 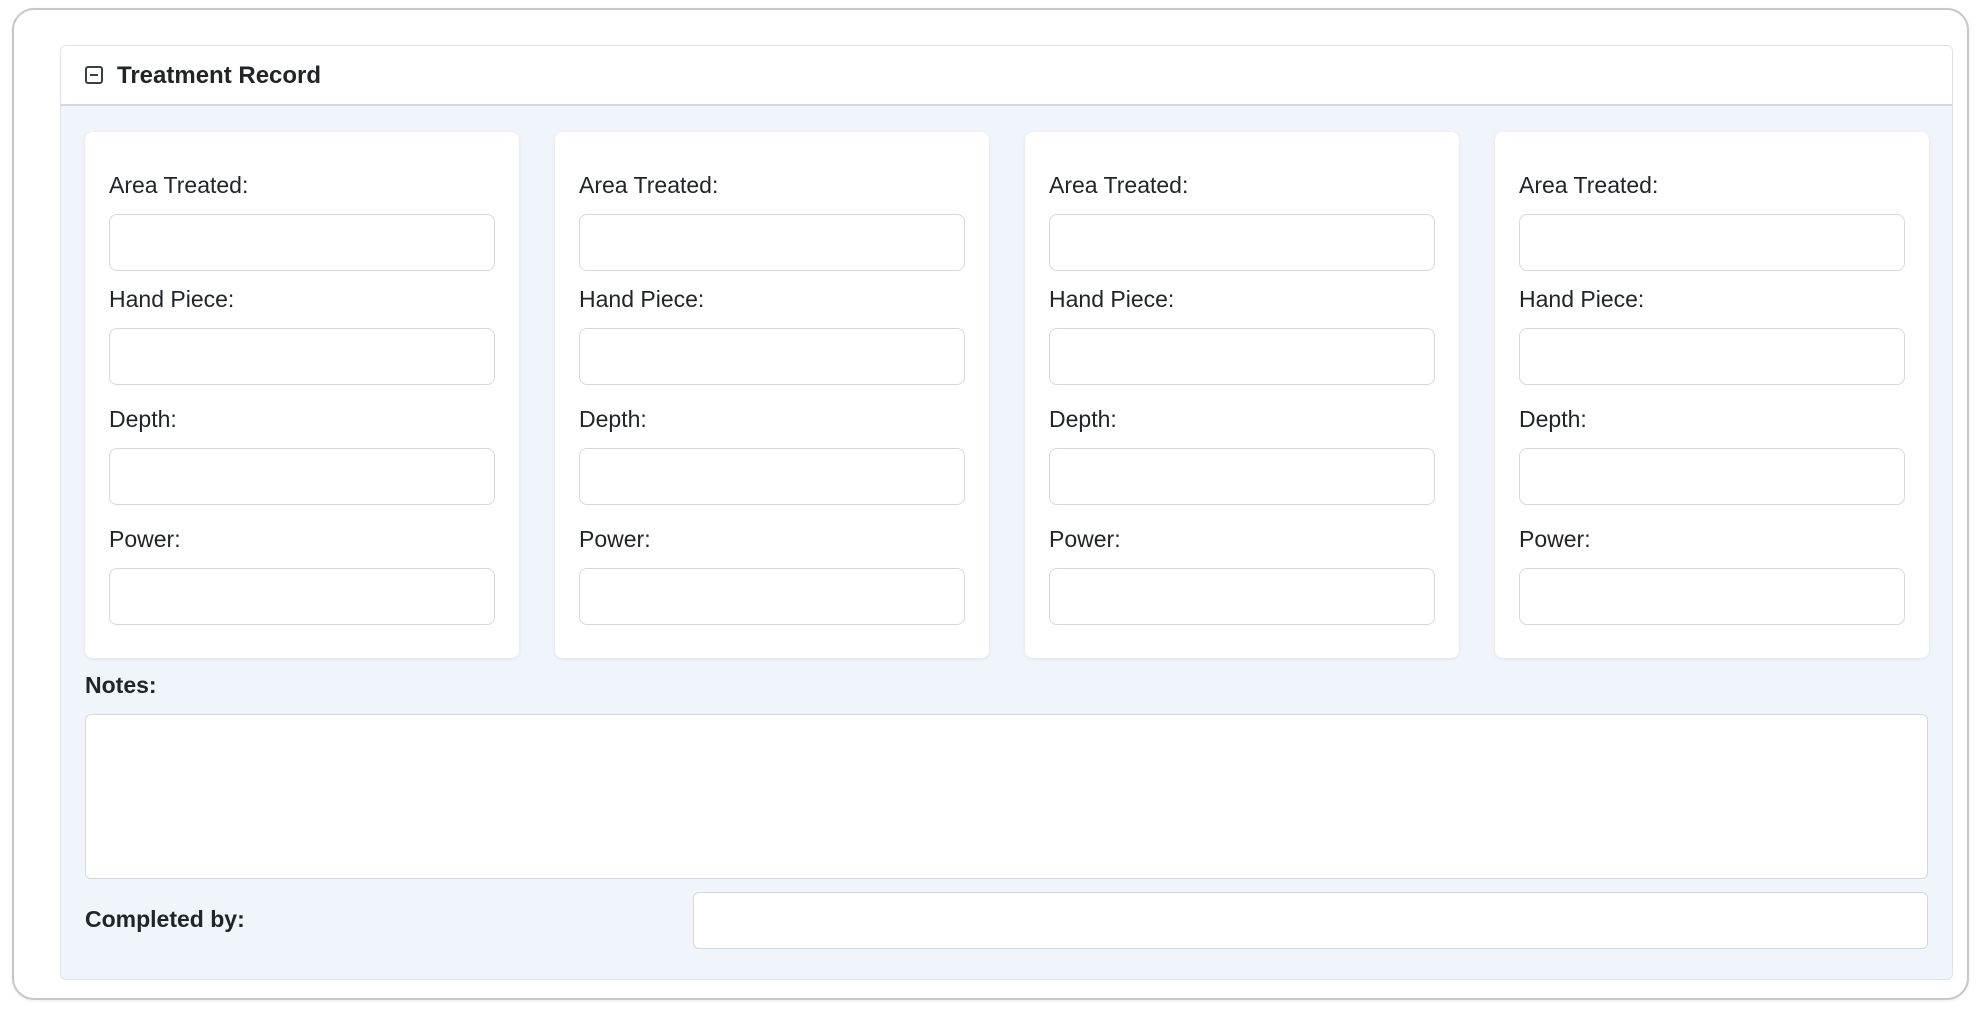 What do you see at coordinates (94, 75) in the screenshot?
I see `minus-square-icon` at bounding box center [94, 75].